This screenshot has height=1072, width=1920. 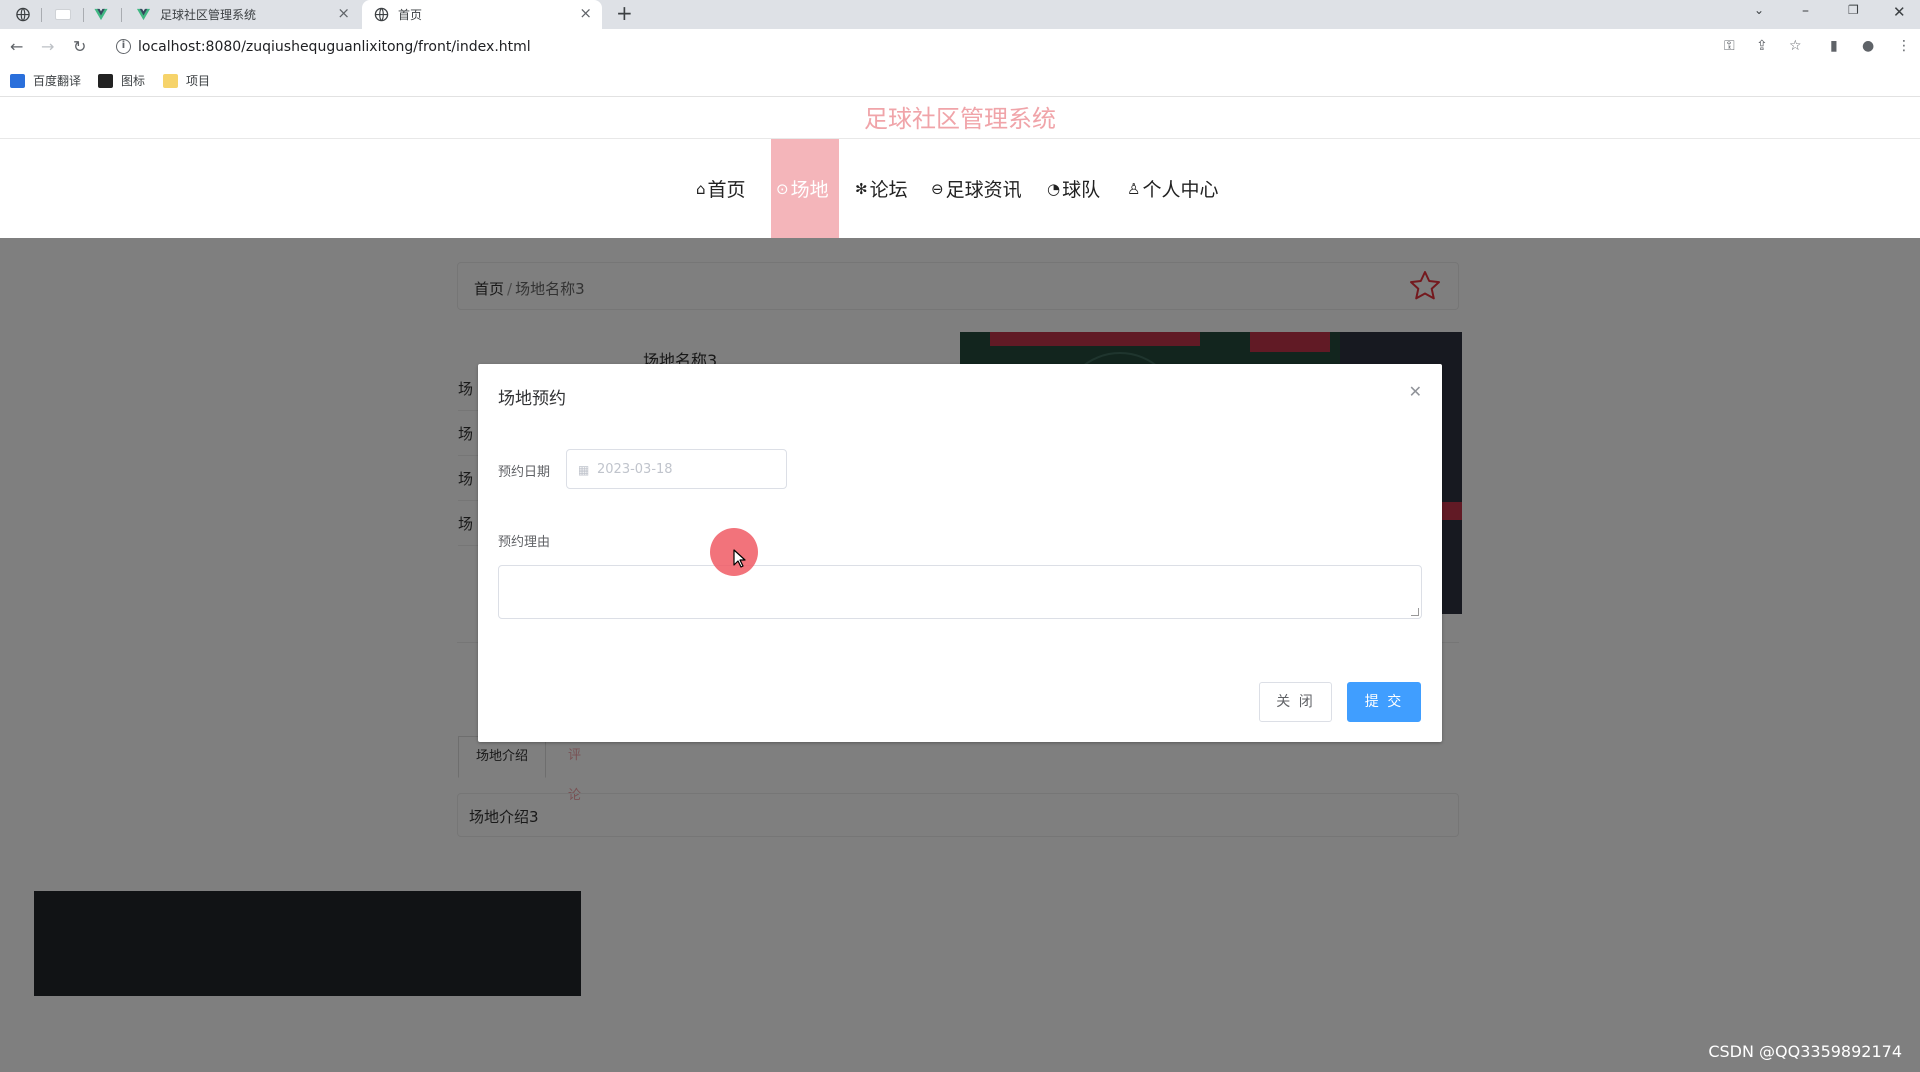 I want to click on restore-icon: ❐, so click(x=1853, y=10).